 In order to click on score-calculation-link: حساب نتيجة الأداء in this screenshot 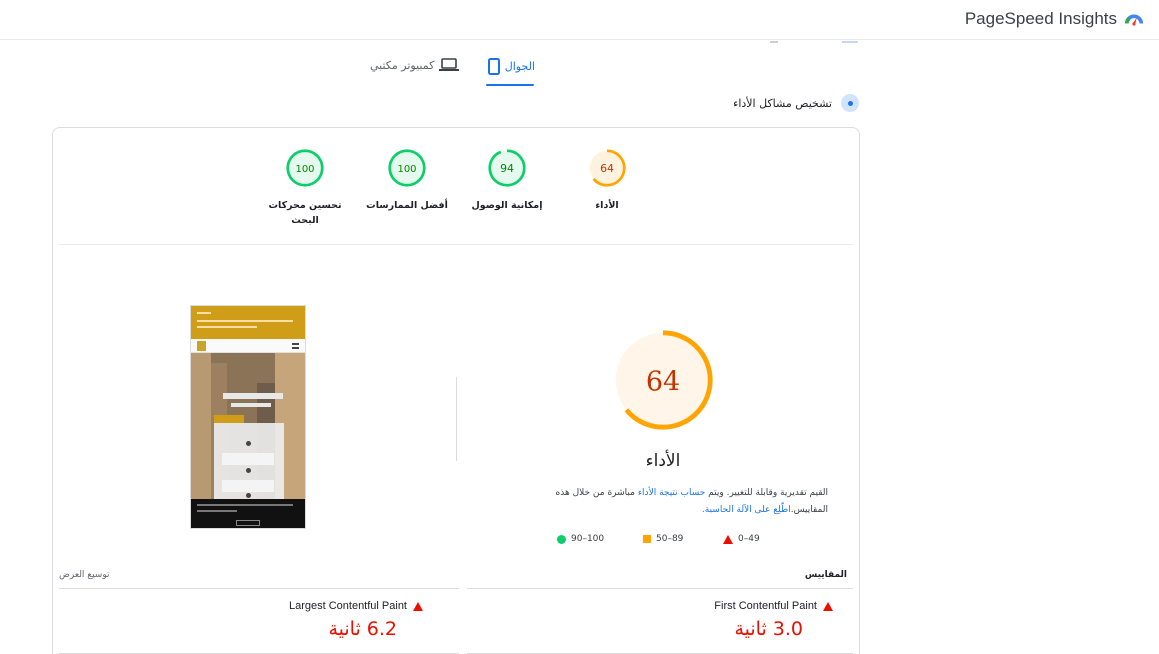, I will do `click(671, 493)`.